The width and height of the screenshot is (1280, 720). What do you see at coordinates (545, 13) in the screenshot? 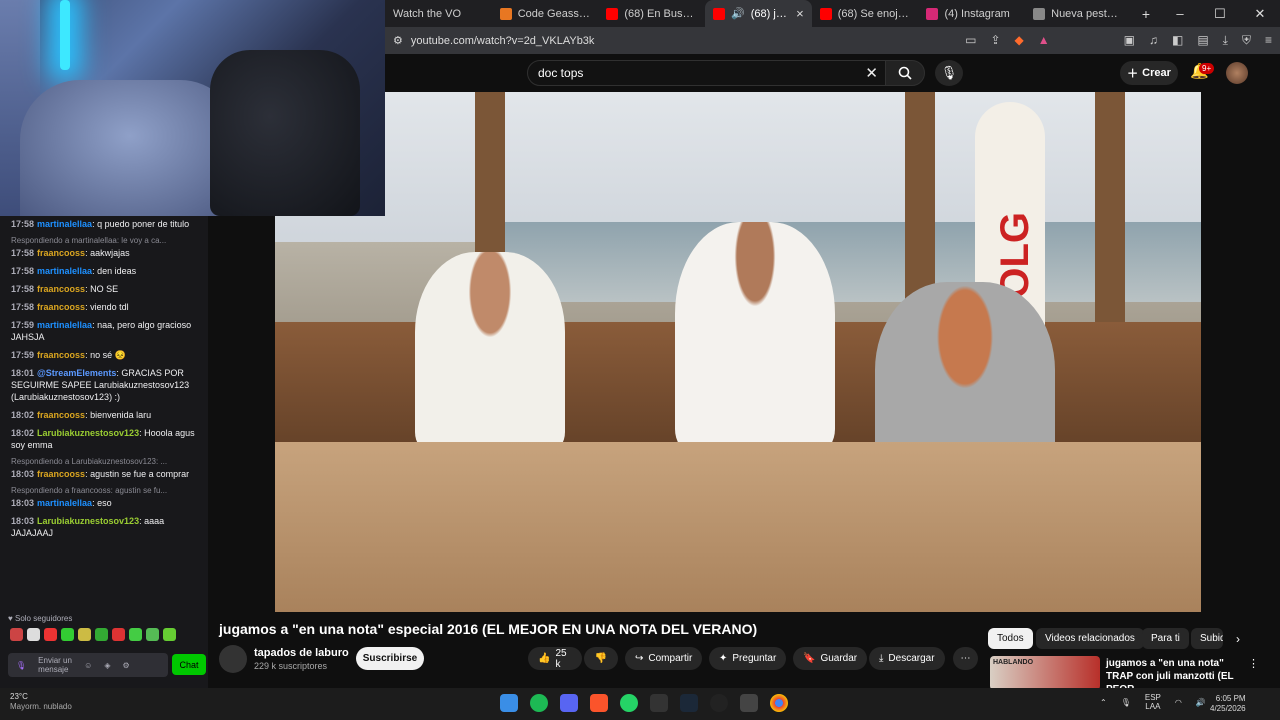
I see `browser-tab-1: Code Geass en Español` at bounding box center [545, 13].